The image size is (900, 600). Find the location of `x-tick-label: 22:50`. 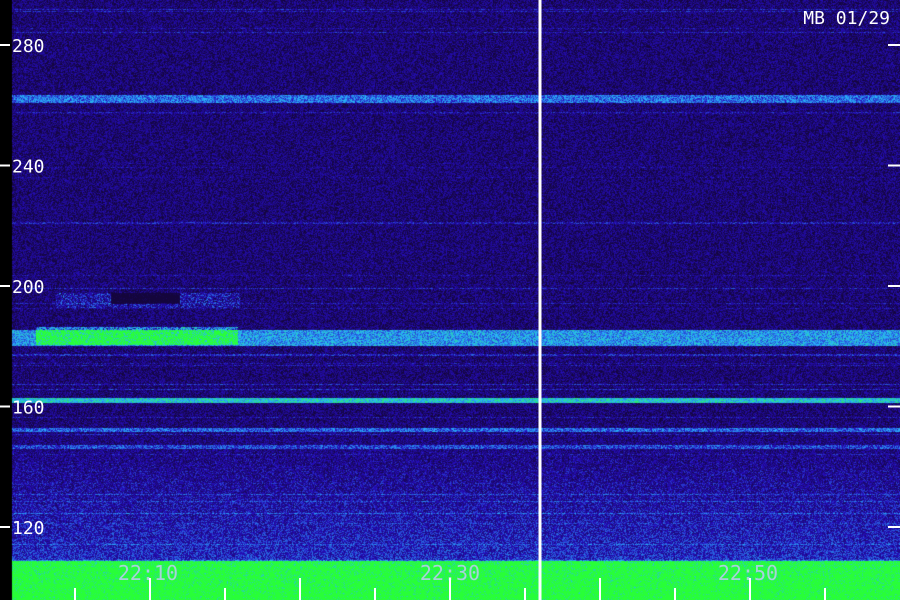

x-tick-label: 22:50 is located at coordinates (748, 573).